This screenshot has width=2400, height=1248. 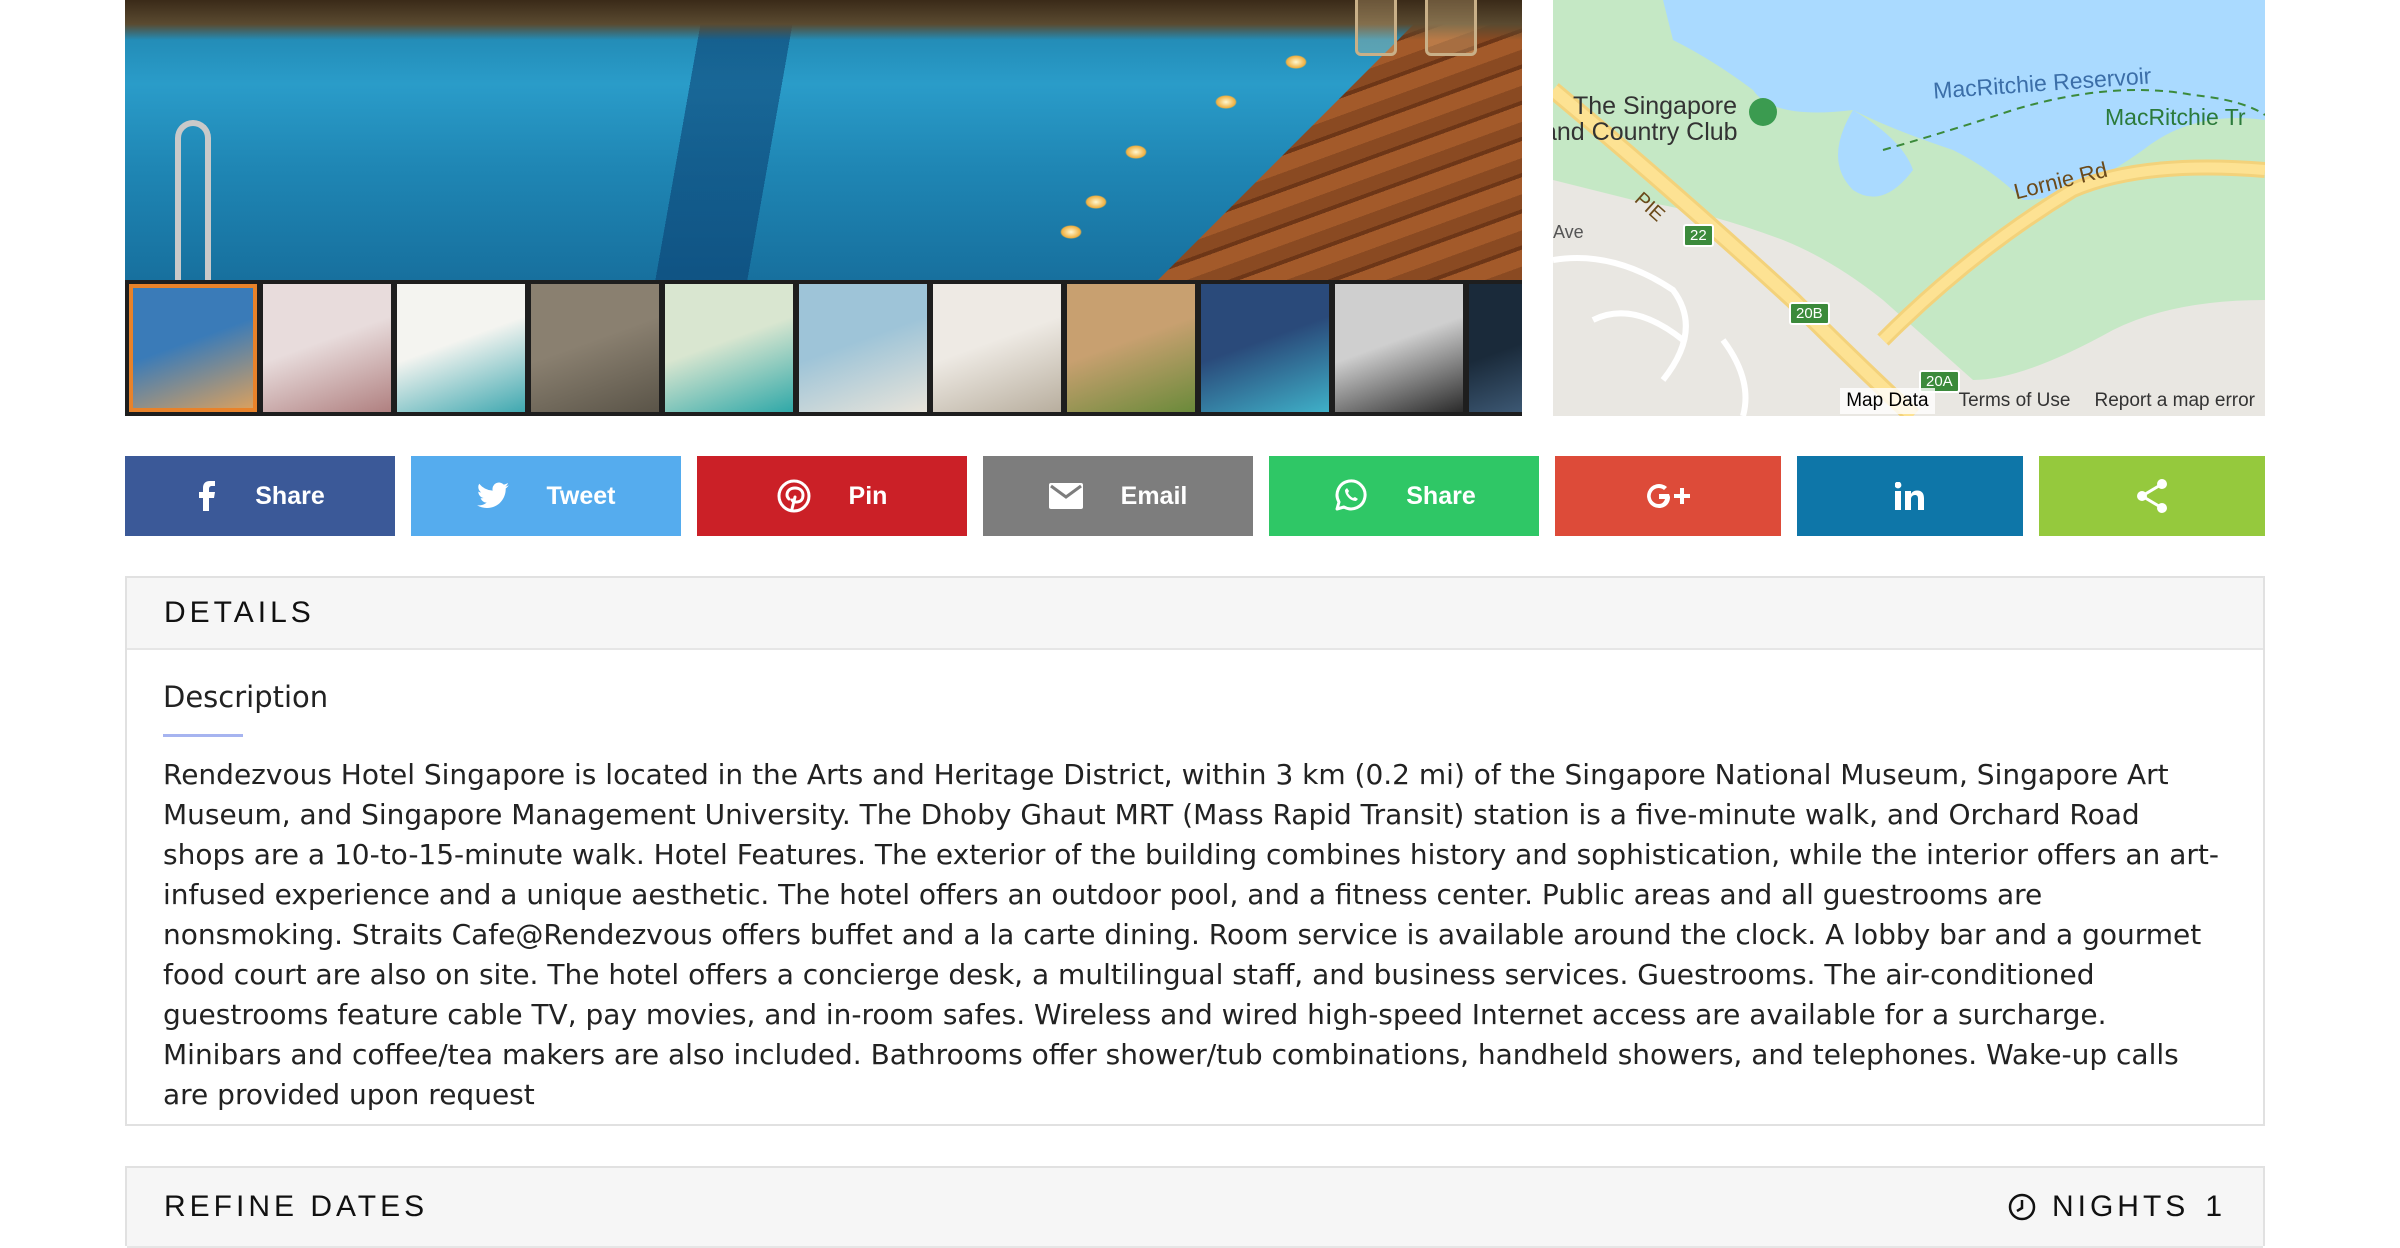 What do you see at coordinates (2022, 1207) in the screenshot?
I see `clock-icon` at bounding box center [2022, 1207].